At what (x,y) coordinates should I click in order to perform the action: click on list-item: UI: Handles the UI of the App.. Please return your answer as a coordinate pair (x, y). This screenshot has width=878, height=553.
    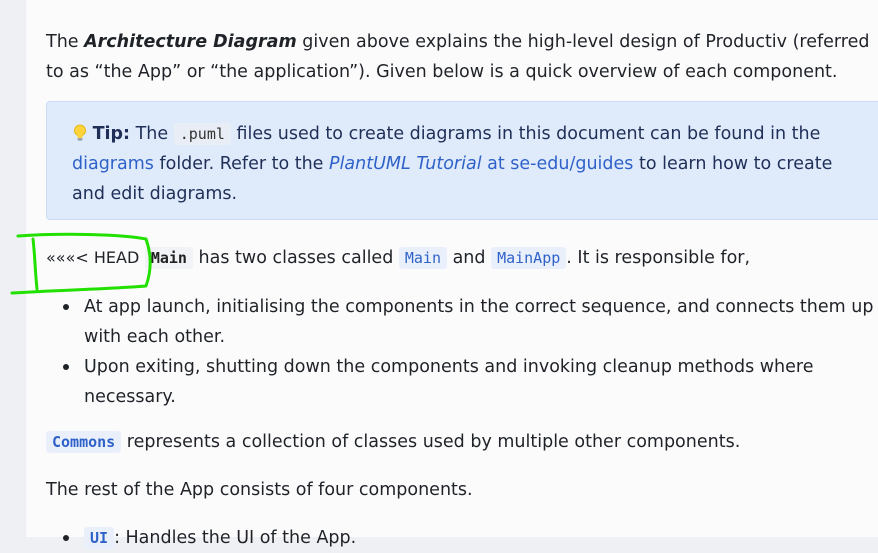
    Looking at the image, I should click on (470, 538).